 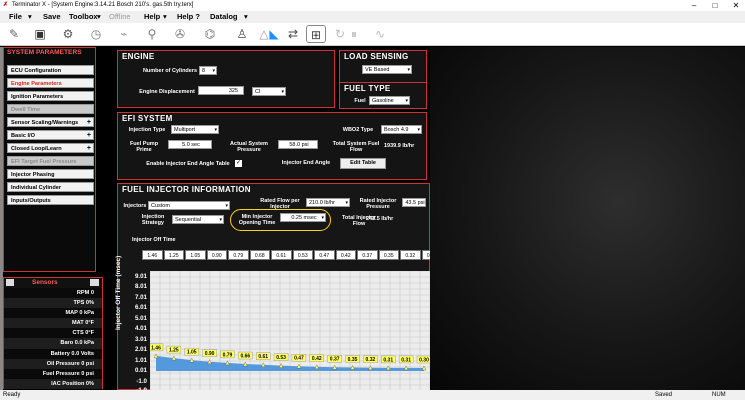 What do you see at coordinates (238, 163) in the screenshot?
I see `end-angle-table-checkbox: ✓` at bounding box center [238, 163].